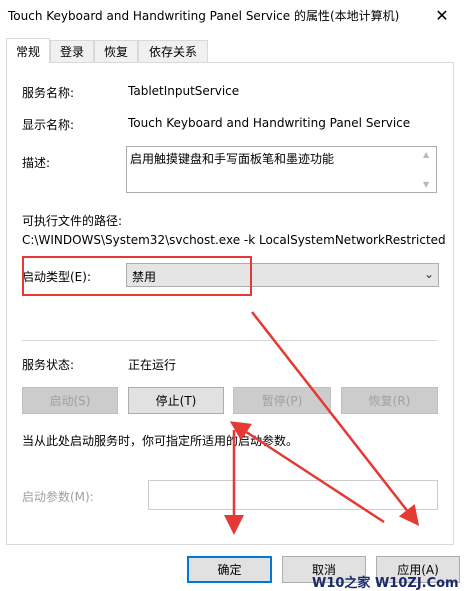  What do you see at coordinates (385, 583) in the screenshot?
I see `watermark-logo: W10之家 W10ZJ.Com` at bounding box center [385, 583].